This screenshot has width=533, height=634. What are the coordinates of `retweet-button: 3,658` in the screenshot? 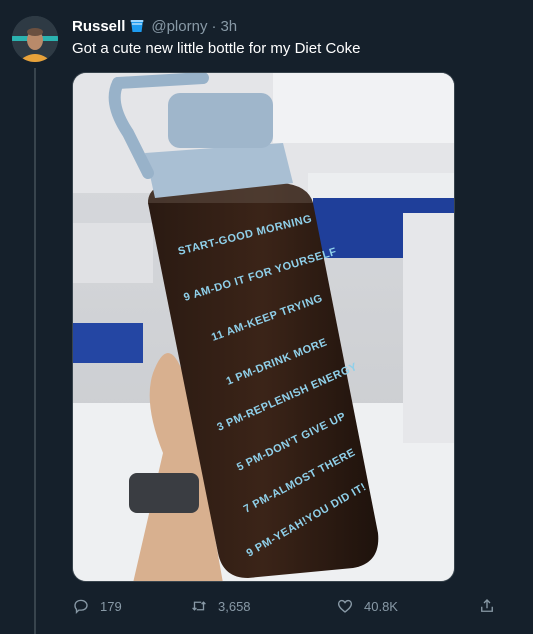 It's located at (220, 606).